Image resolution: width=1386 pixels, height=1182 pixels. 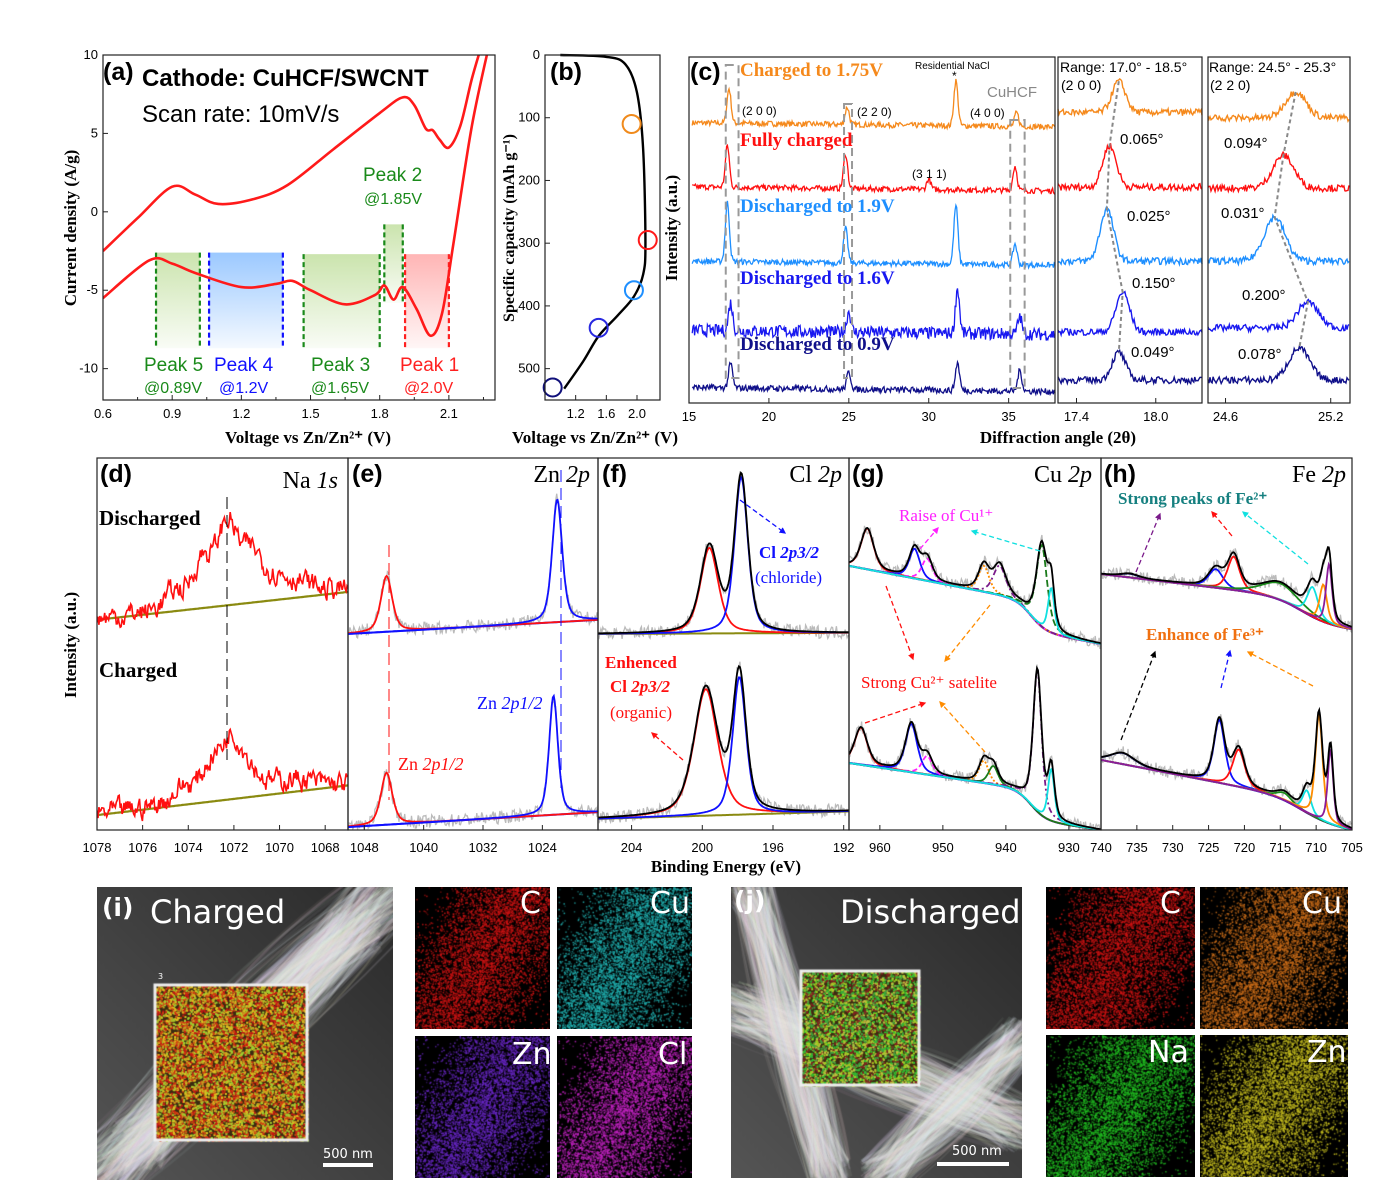 I want to click on inset2-shift: 0.078°, so click(x=1260, y=354).